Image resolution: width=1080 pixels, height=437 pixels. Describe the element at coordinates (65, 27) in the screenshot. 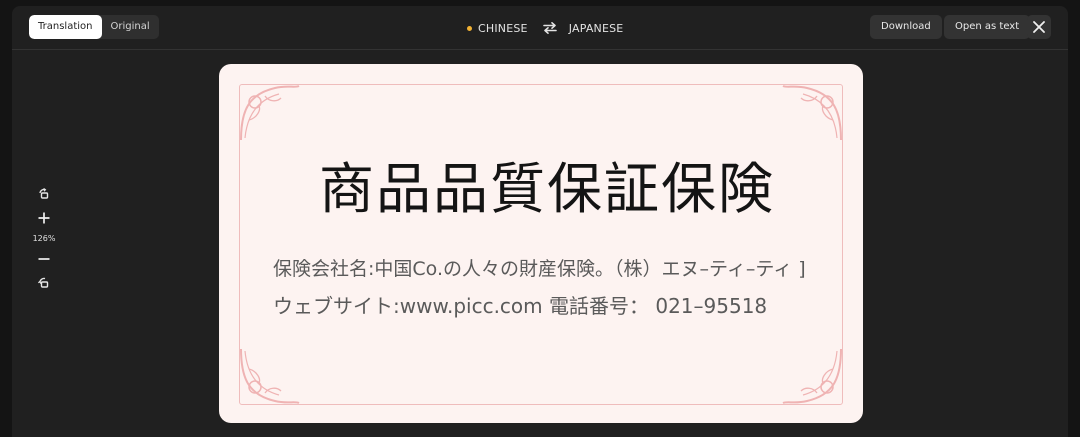

I see `tab-translation: Translation` at that location.